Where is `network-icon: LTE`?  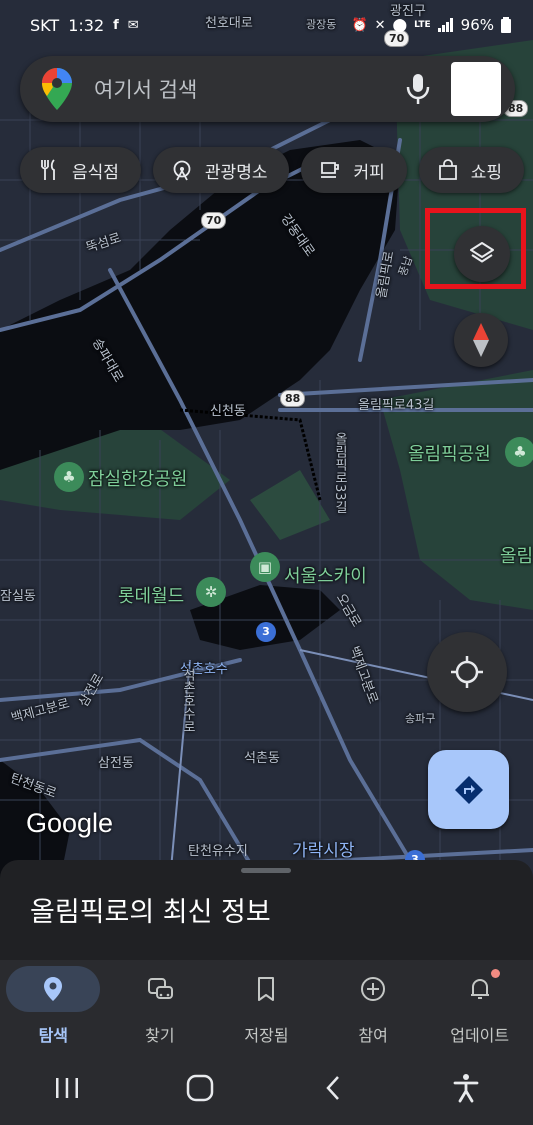
network-icon: LTE is located at coordinates (422, 24).